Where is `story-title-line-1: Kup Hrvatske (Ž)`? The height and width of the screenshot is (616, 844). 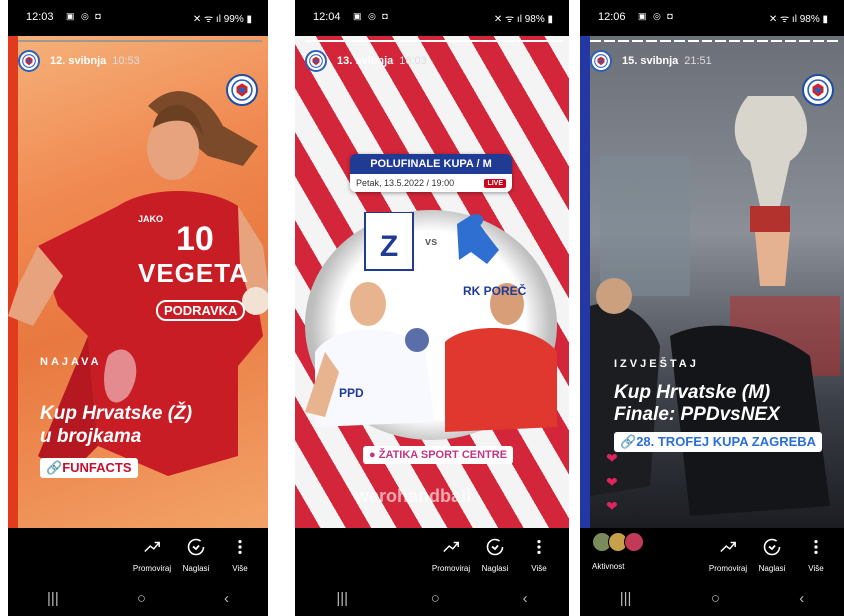
story-title-line-1: Kup Hrvatske (Ž) is located at coordinates (116, 413).